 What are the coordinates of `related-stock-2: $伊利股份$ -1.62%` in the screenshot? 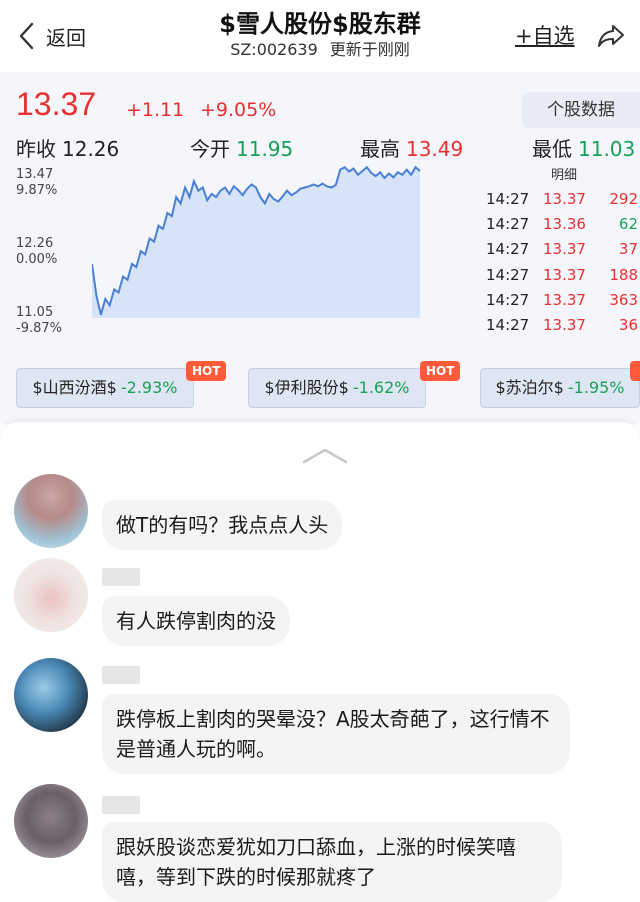 It's located at (337, 388).